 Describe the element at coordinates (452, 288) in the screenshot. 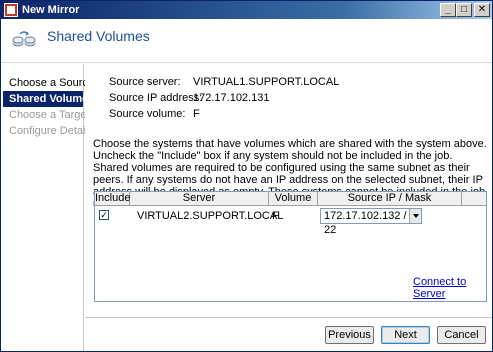

I see `connect-to-server-link: Connect to Server` at that location.